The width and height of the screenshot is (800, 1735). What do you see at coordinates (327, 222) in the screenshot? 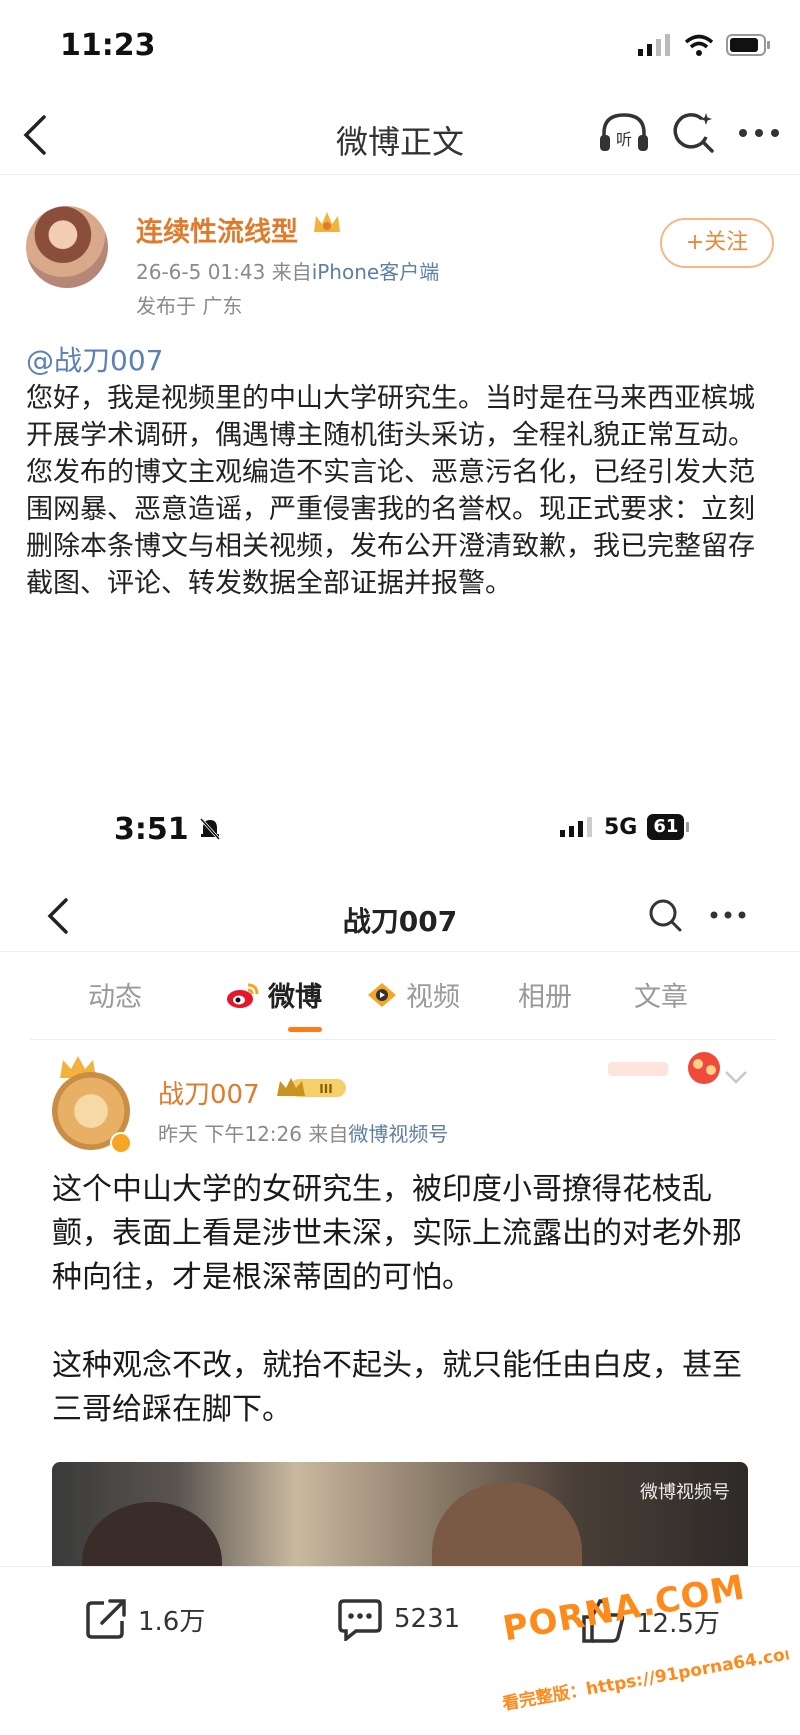
I see `crown-badge-icon` at bounding box center [327, 222].